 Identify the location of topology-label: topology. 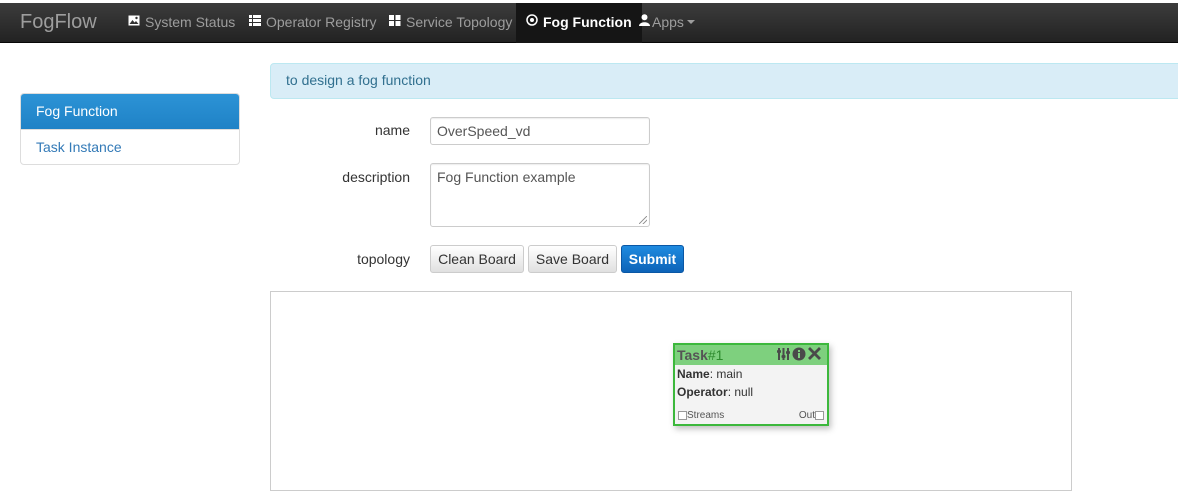
(383, 259).